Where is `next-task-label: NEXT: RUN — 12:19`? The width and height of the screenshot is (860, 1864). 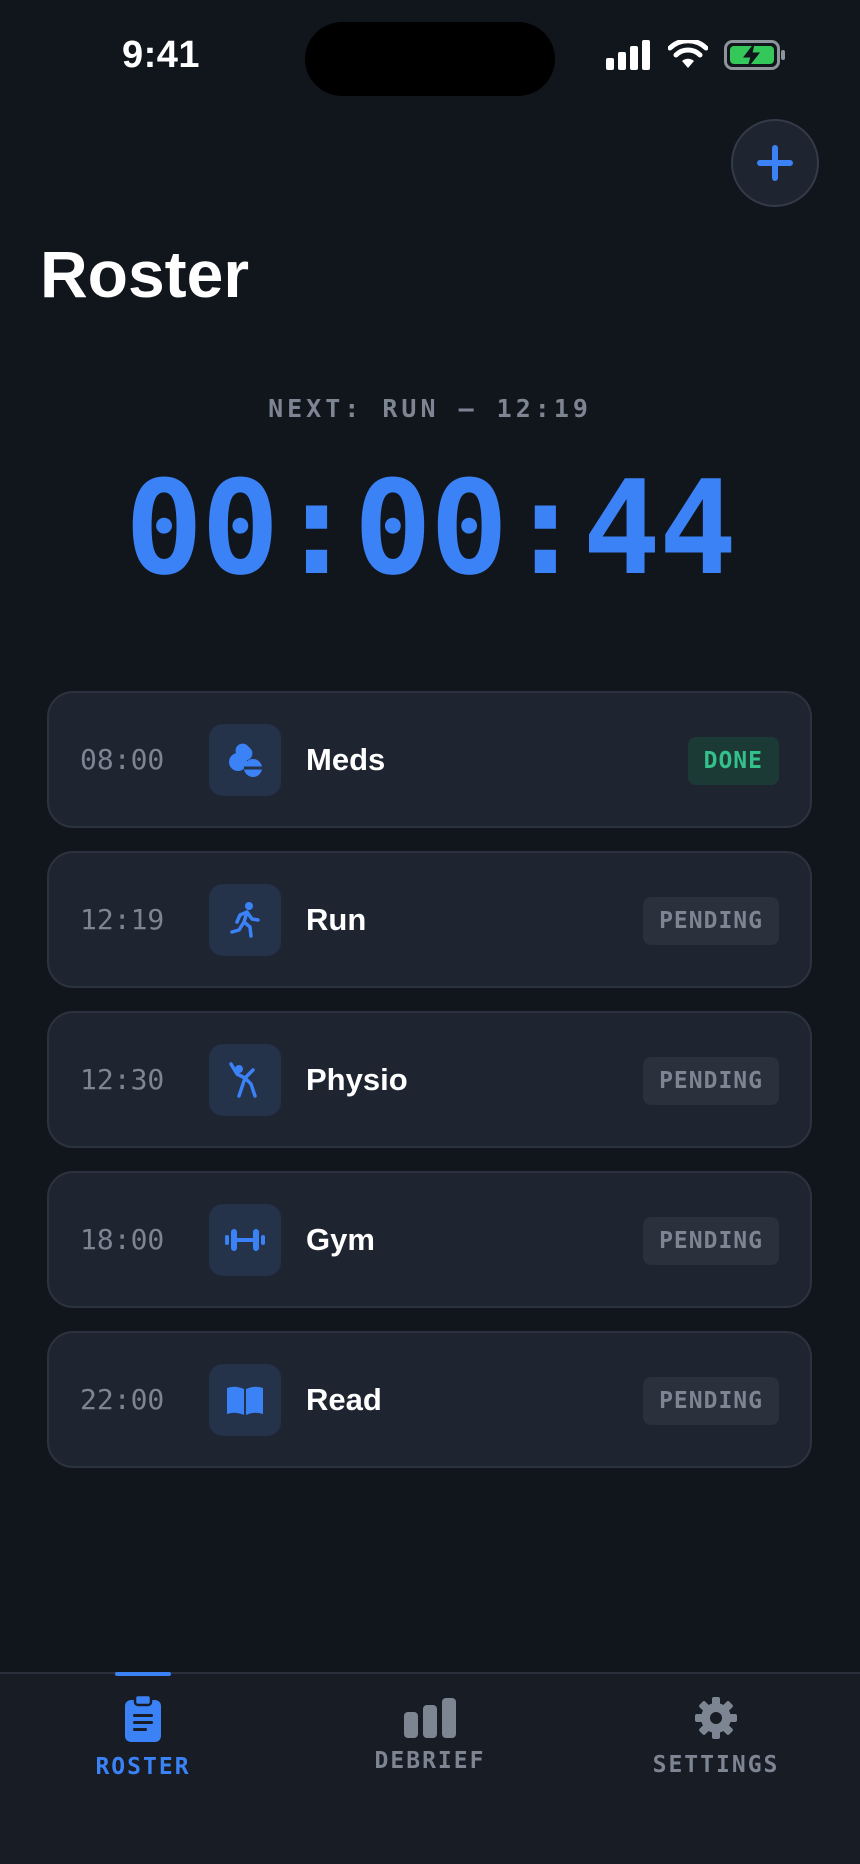
next-task-label: NEXT: RUN — 12:19 is located at coordinates (430, 408).